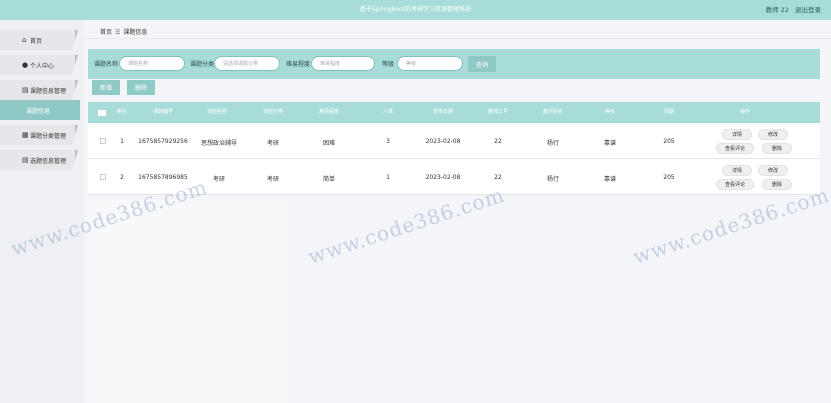  Describe the element at coordinates (24, 40) in the screenshot. I see `home-icon: ⌂` at that location.